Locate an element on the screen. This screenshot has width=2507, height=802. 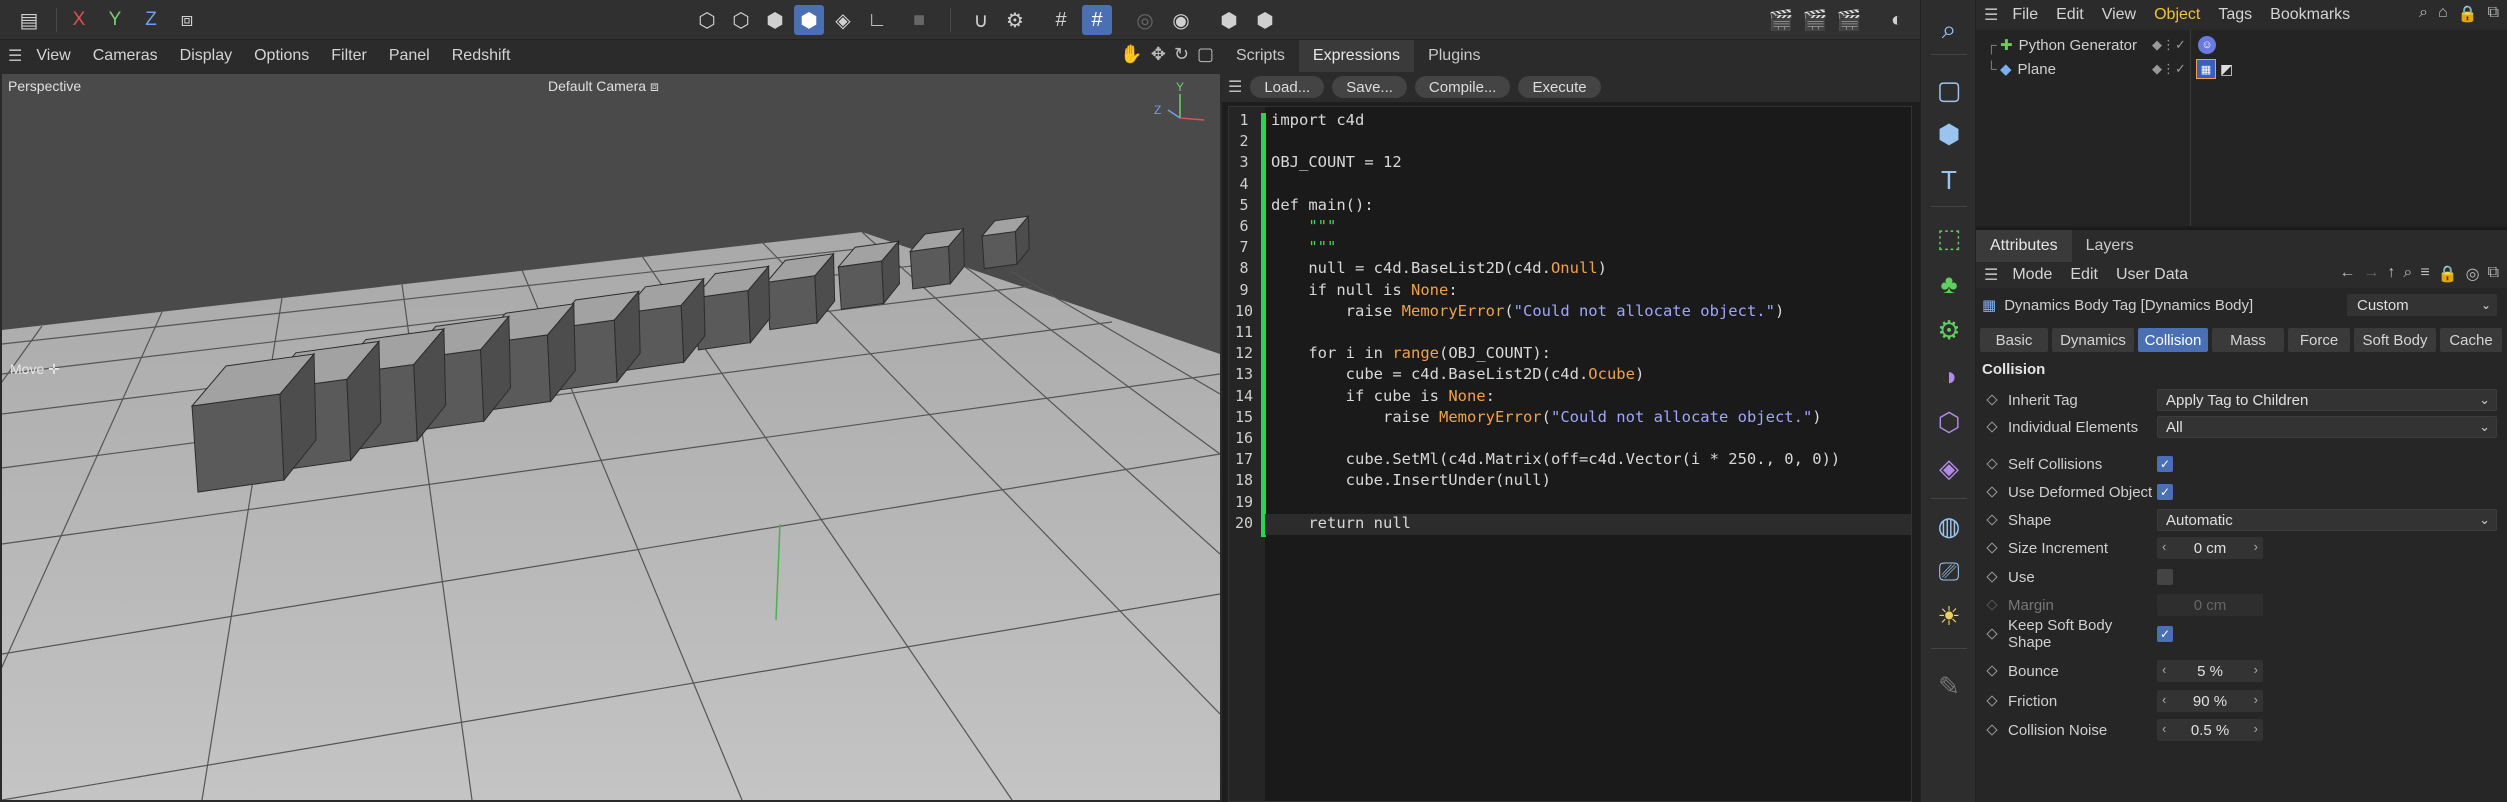
code-line: for i in range(OBJ_COUNT): is located at coordinates (1411, 353).